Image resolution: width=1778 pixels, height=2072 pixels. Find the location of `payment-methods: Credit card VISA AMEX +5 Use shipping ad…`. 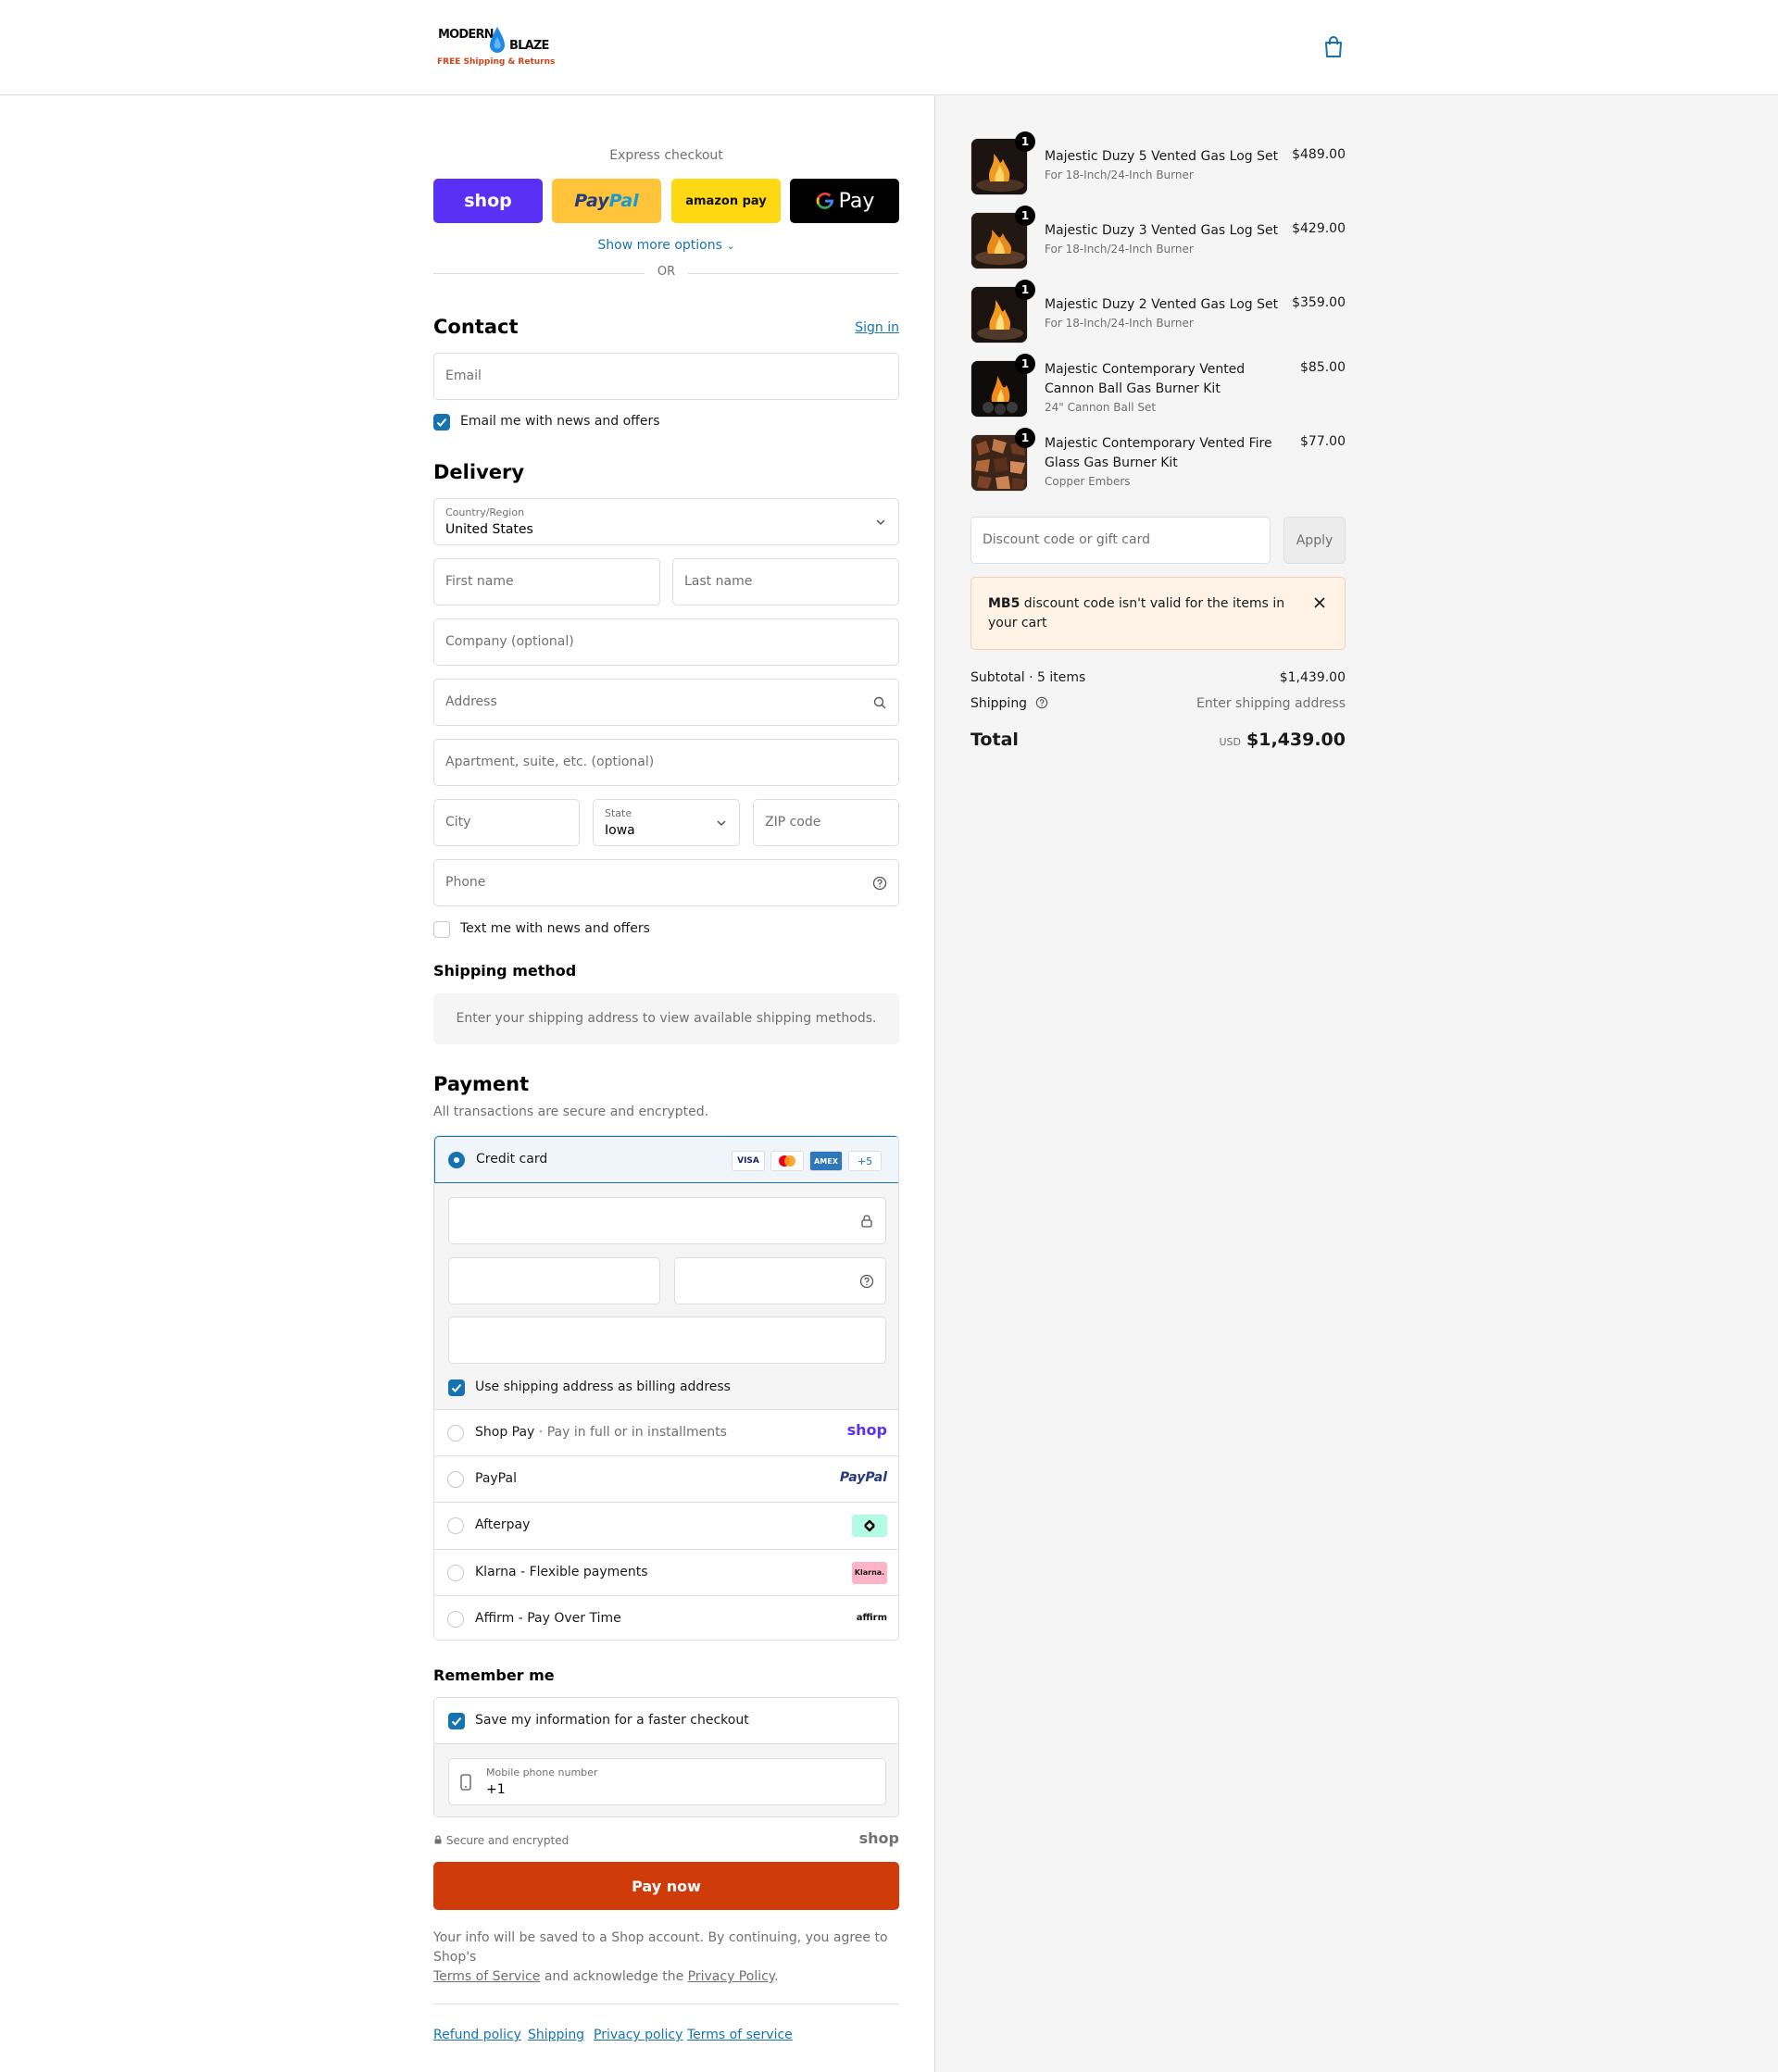

payment-methods: Credit card VISA AMEX +5 Use shipping ad… is located at coordinates (666, 1388).